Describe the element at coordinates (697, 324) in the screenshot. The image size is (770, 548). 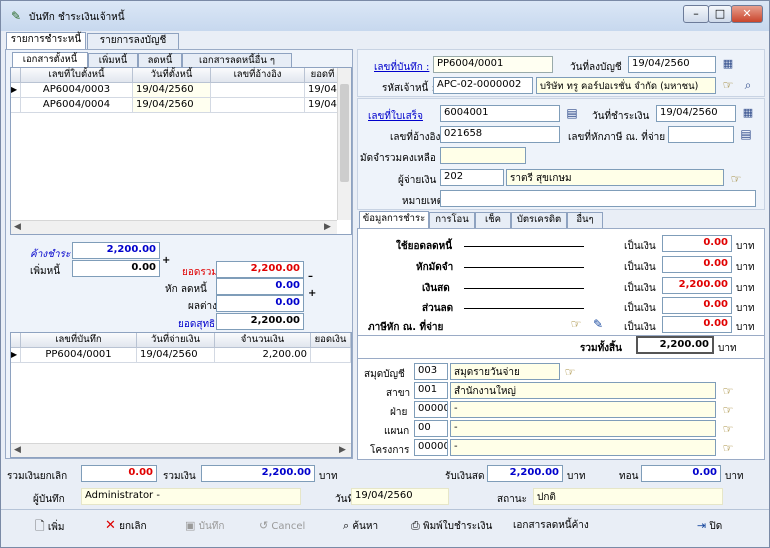
I see `wht-amount-field: 0.00` at that location.